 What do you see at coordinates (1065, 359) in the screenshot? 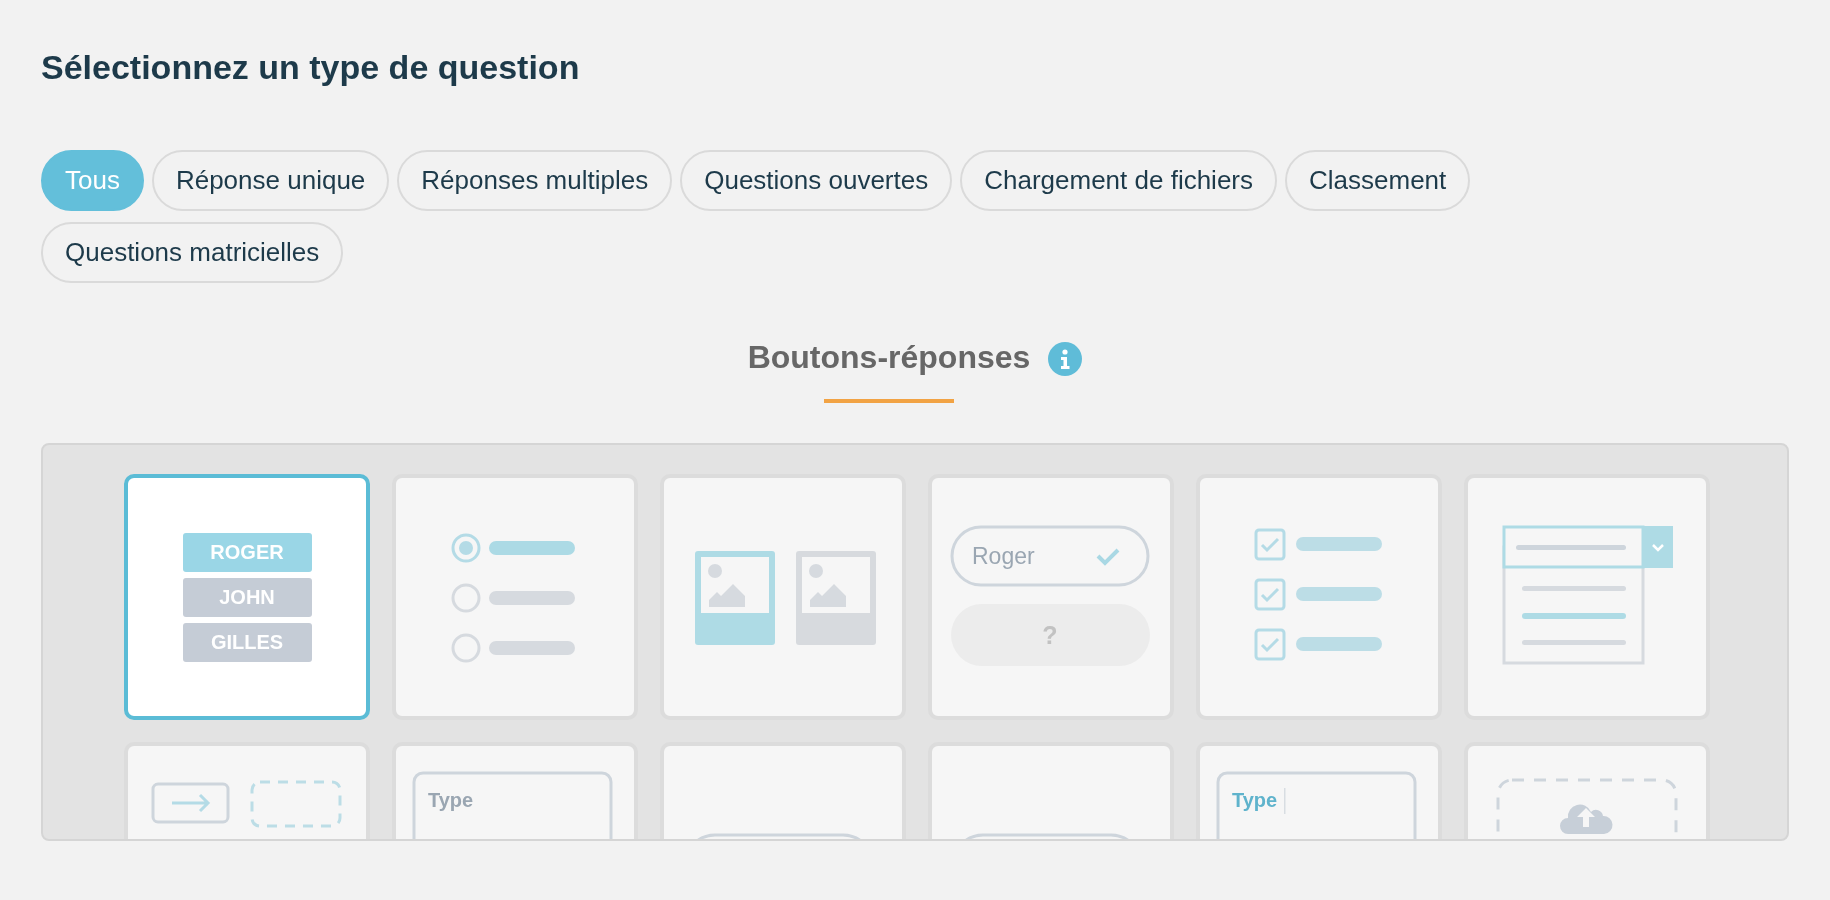
I see `info-icon` at bounding box center [1065, 359].